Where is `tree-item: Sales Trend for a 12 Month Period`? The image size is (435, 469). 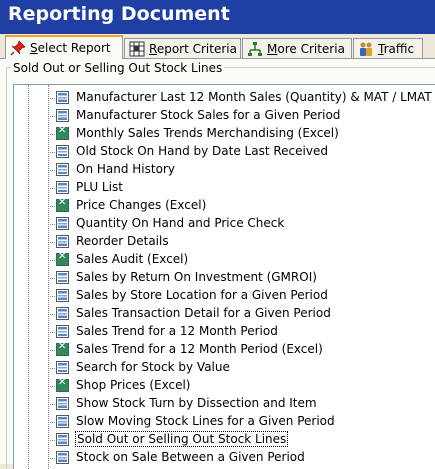
tree-item: Sales Trend for a 12 Month Period is located at coordinates (224, 332).